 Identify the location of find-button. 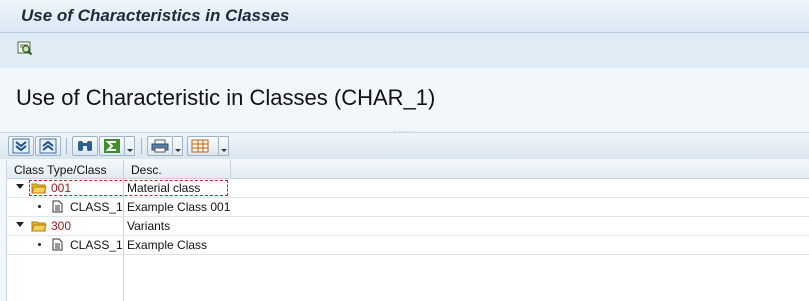
(85, 146).